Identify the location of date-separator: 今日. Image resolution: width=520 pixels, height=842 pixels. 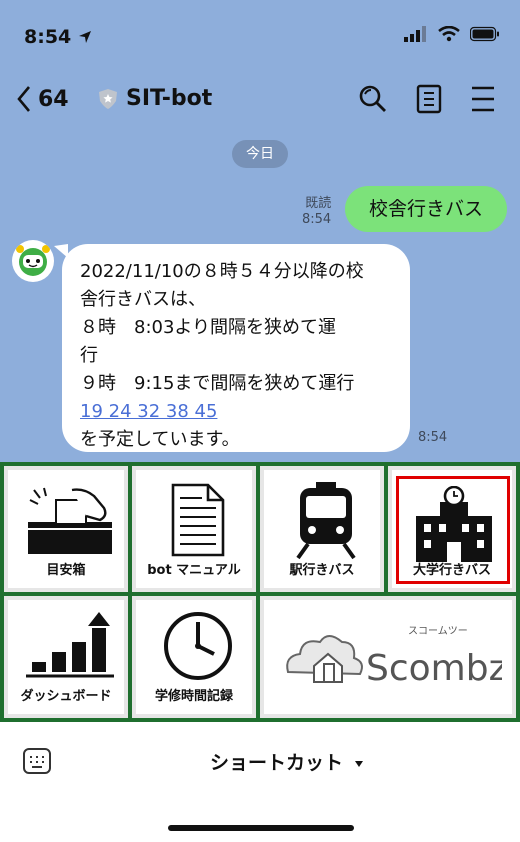
(260, 154).